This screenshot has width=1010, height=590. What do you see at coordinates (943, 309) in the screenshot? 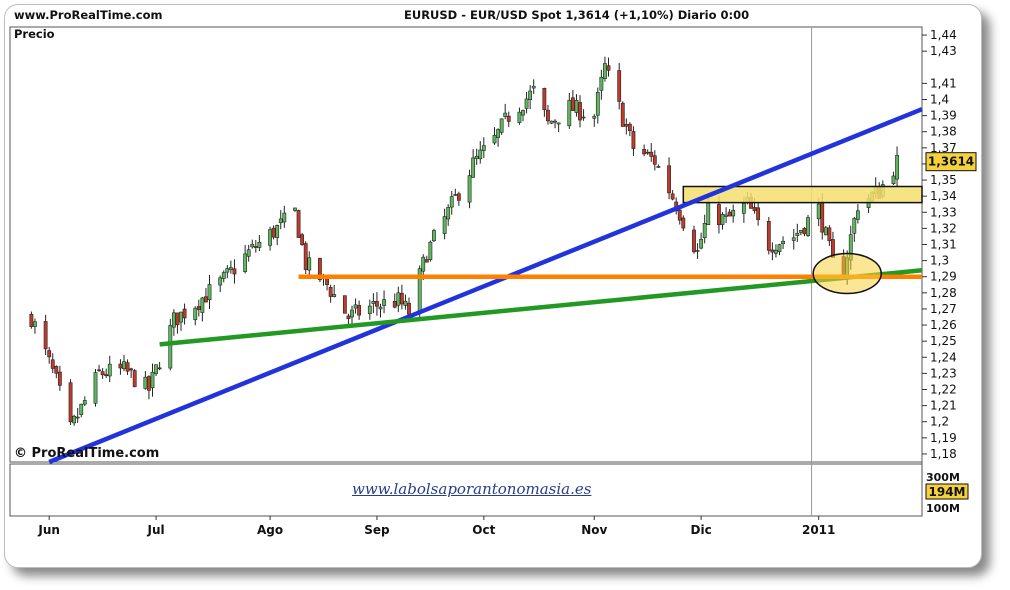
I see `y-tick-label: 1,27` at bounding box center [943, 309].